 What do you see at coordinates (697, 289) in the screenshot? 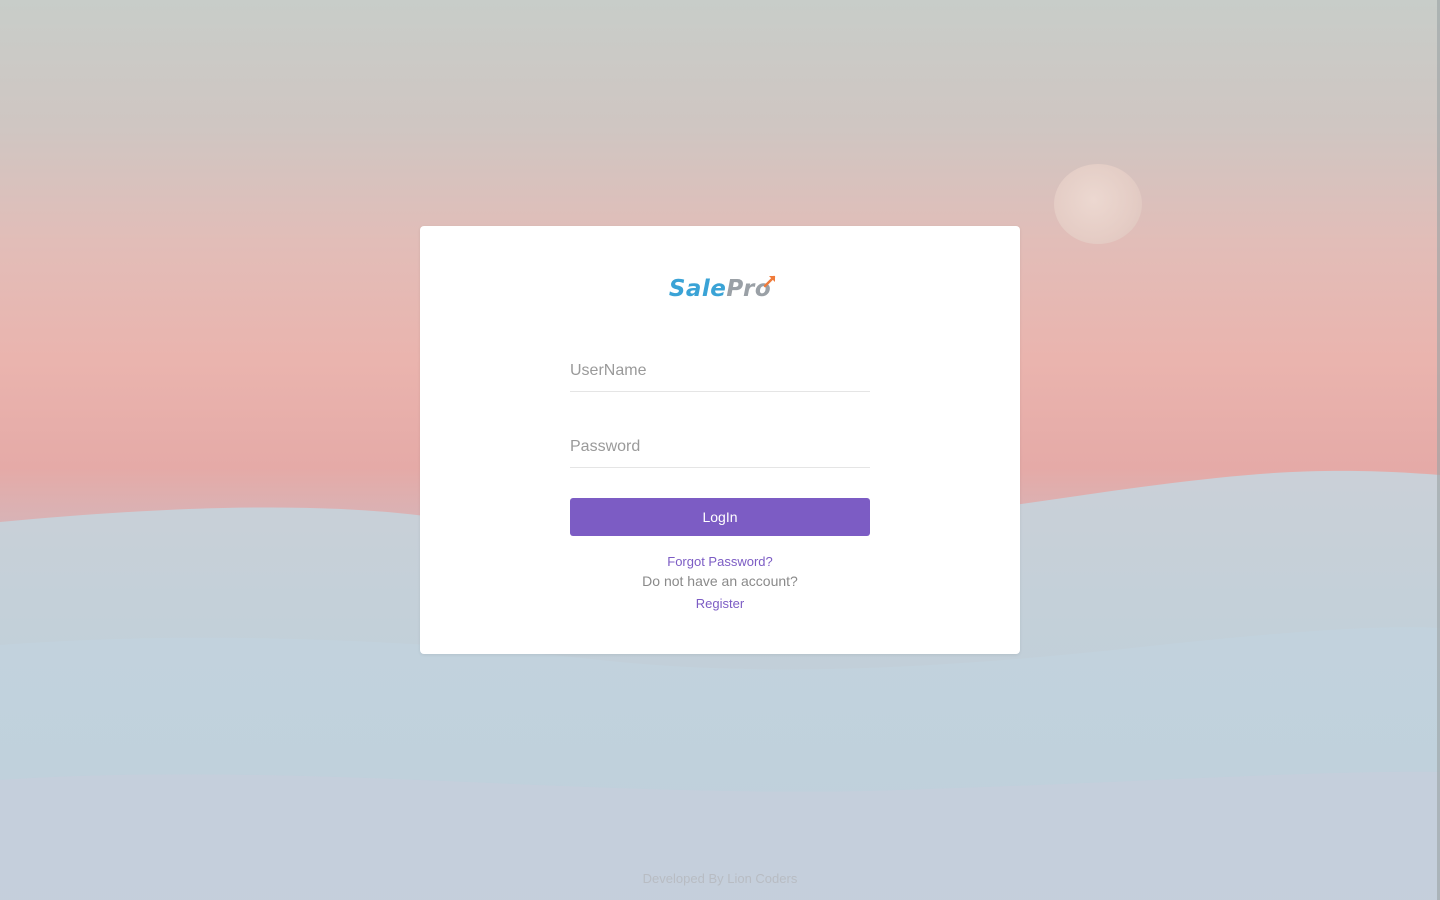
I see `brand-logo-sale: Sale` at bounding box center [697, 289].